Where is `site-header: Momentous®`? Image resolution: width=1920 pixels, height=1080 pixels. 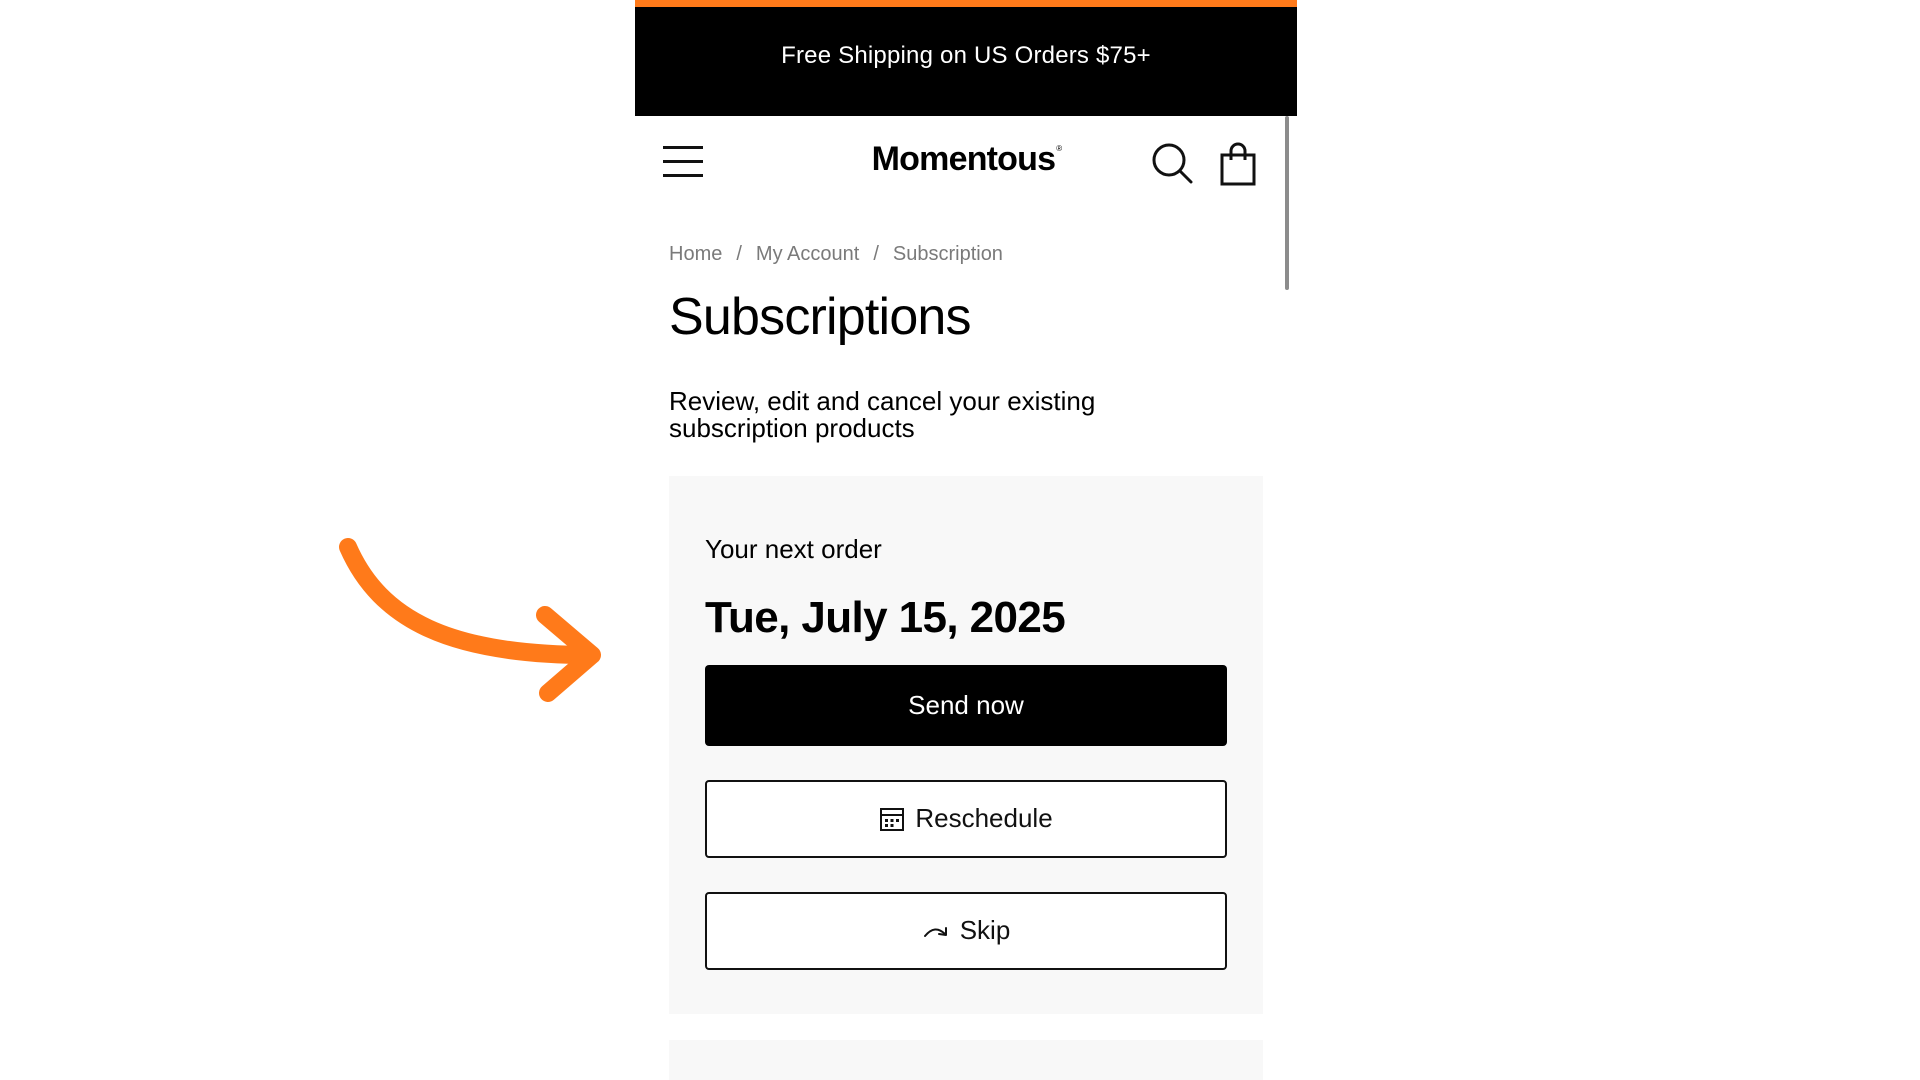 site-header: Momentous® is located at coordinates (966, 163).